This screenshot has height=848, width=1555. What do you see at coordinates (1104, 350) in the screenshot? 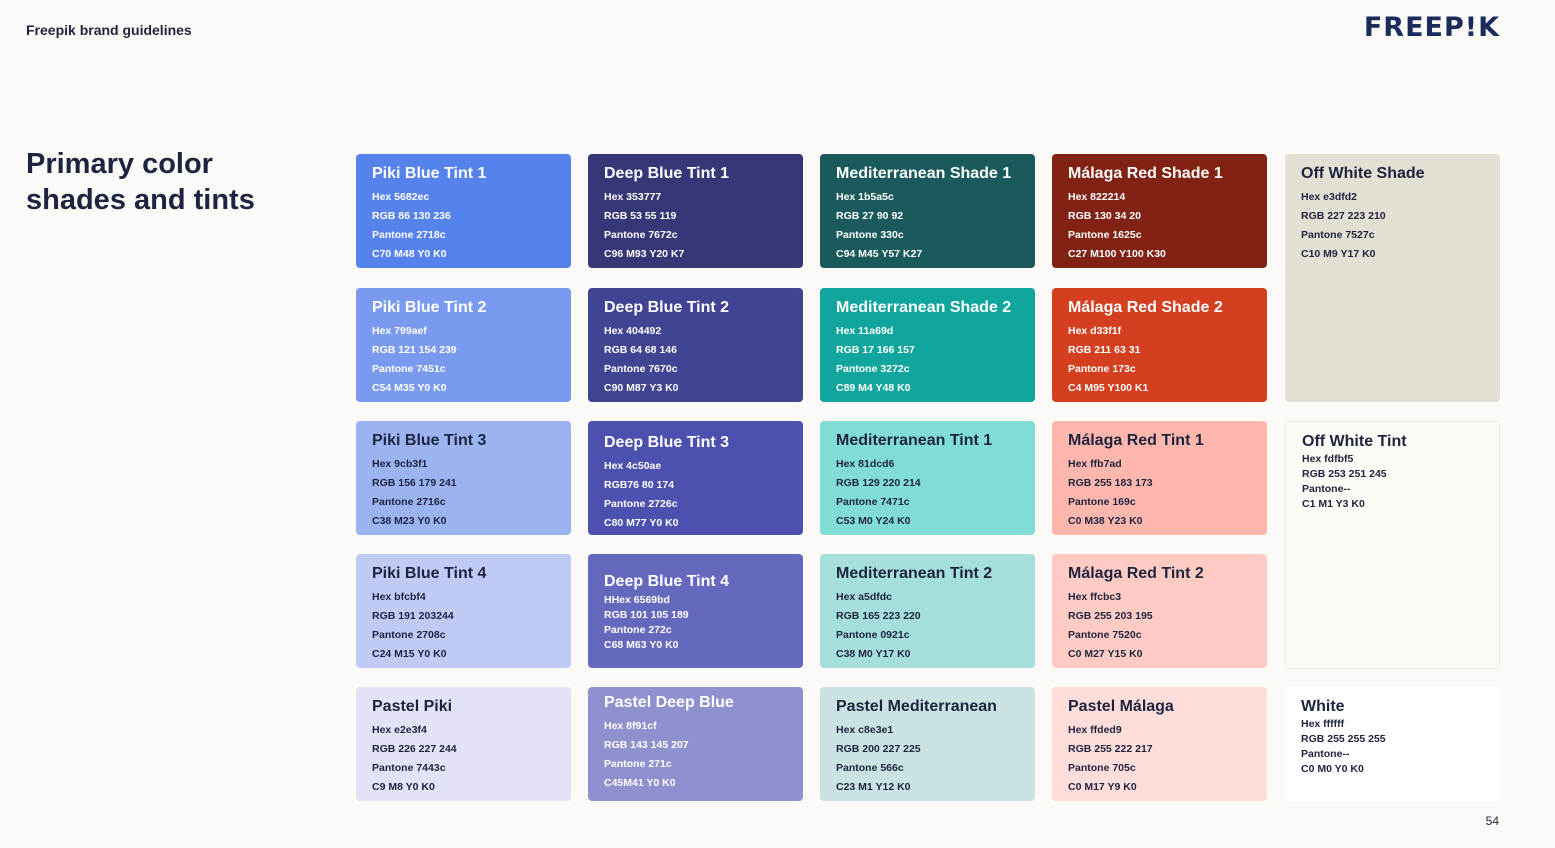
I see `swatch-rgb: RGB 211 63 31` at bounding box center [1104, 350].